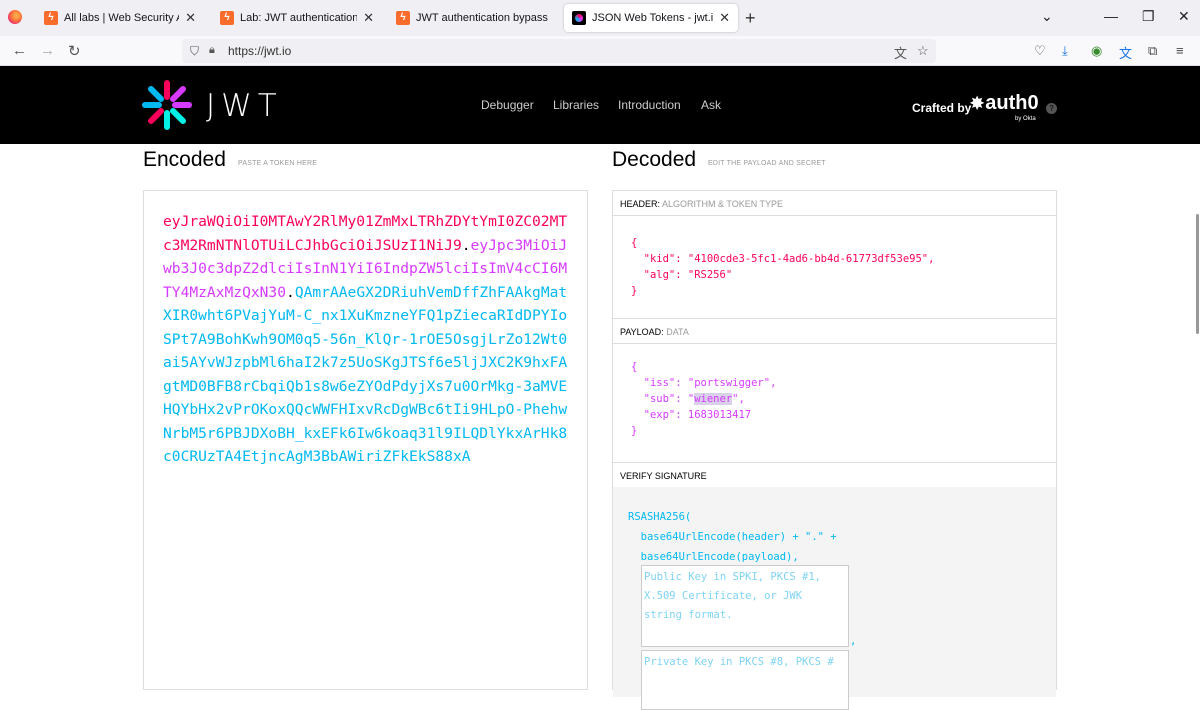 This screenshot has width=1200, height=710. What do you see at coordinates (1012, 103) in the screenshot?
I see `auth0-brand-text: auth0` at bounding box center [1012, 103].